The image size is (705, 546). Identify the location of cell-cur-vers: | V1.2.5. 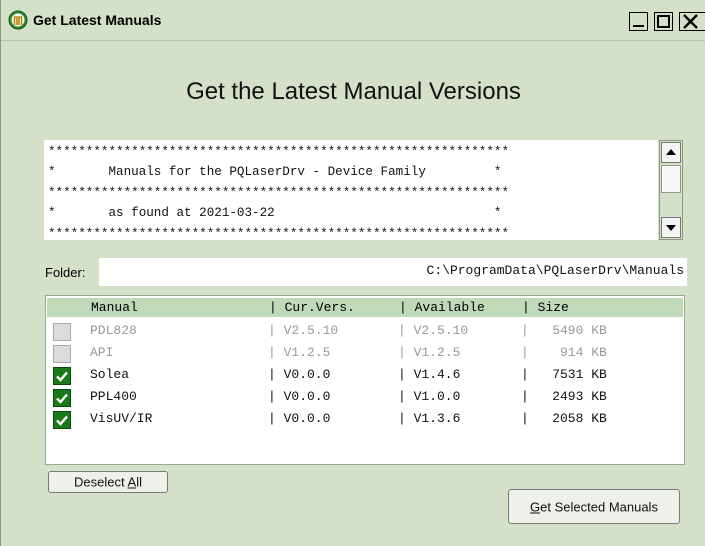
(299, 352).